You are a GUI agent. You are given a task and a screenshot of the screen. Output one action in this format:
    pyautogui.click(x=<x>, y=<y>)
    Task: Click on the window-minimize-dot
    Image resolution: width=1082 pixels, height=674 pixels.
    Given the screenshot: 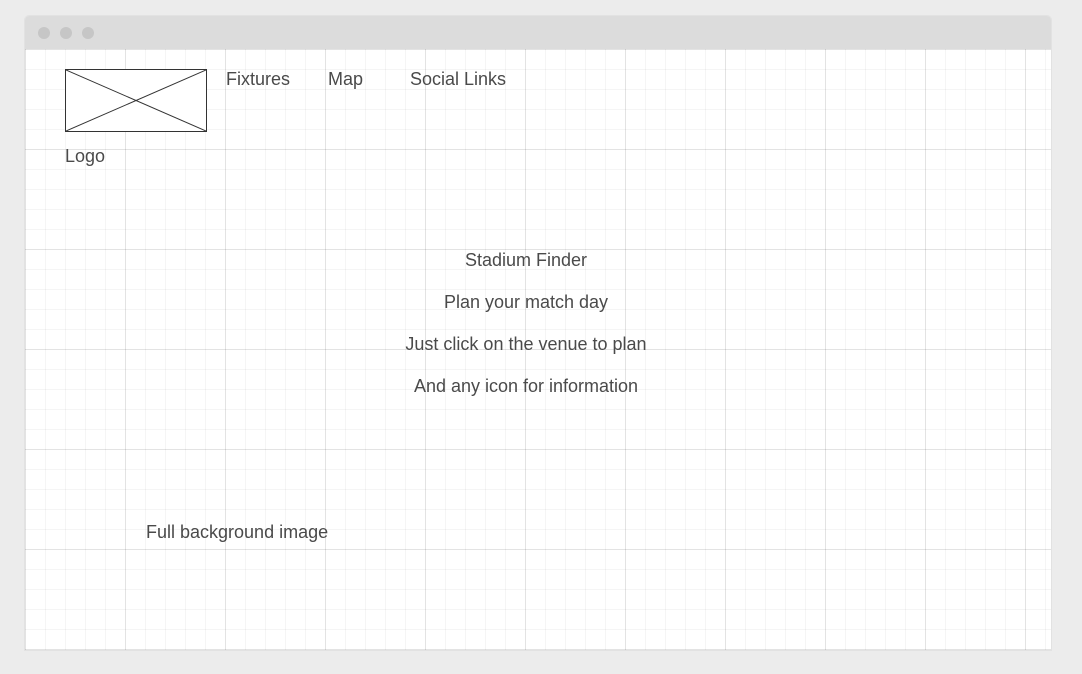 What is the action you would take?
    pyautogui.click(x=66, y=33)
    